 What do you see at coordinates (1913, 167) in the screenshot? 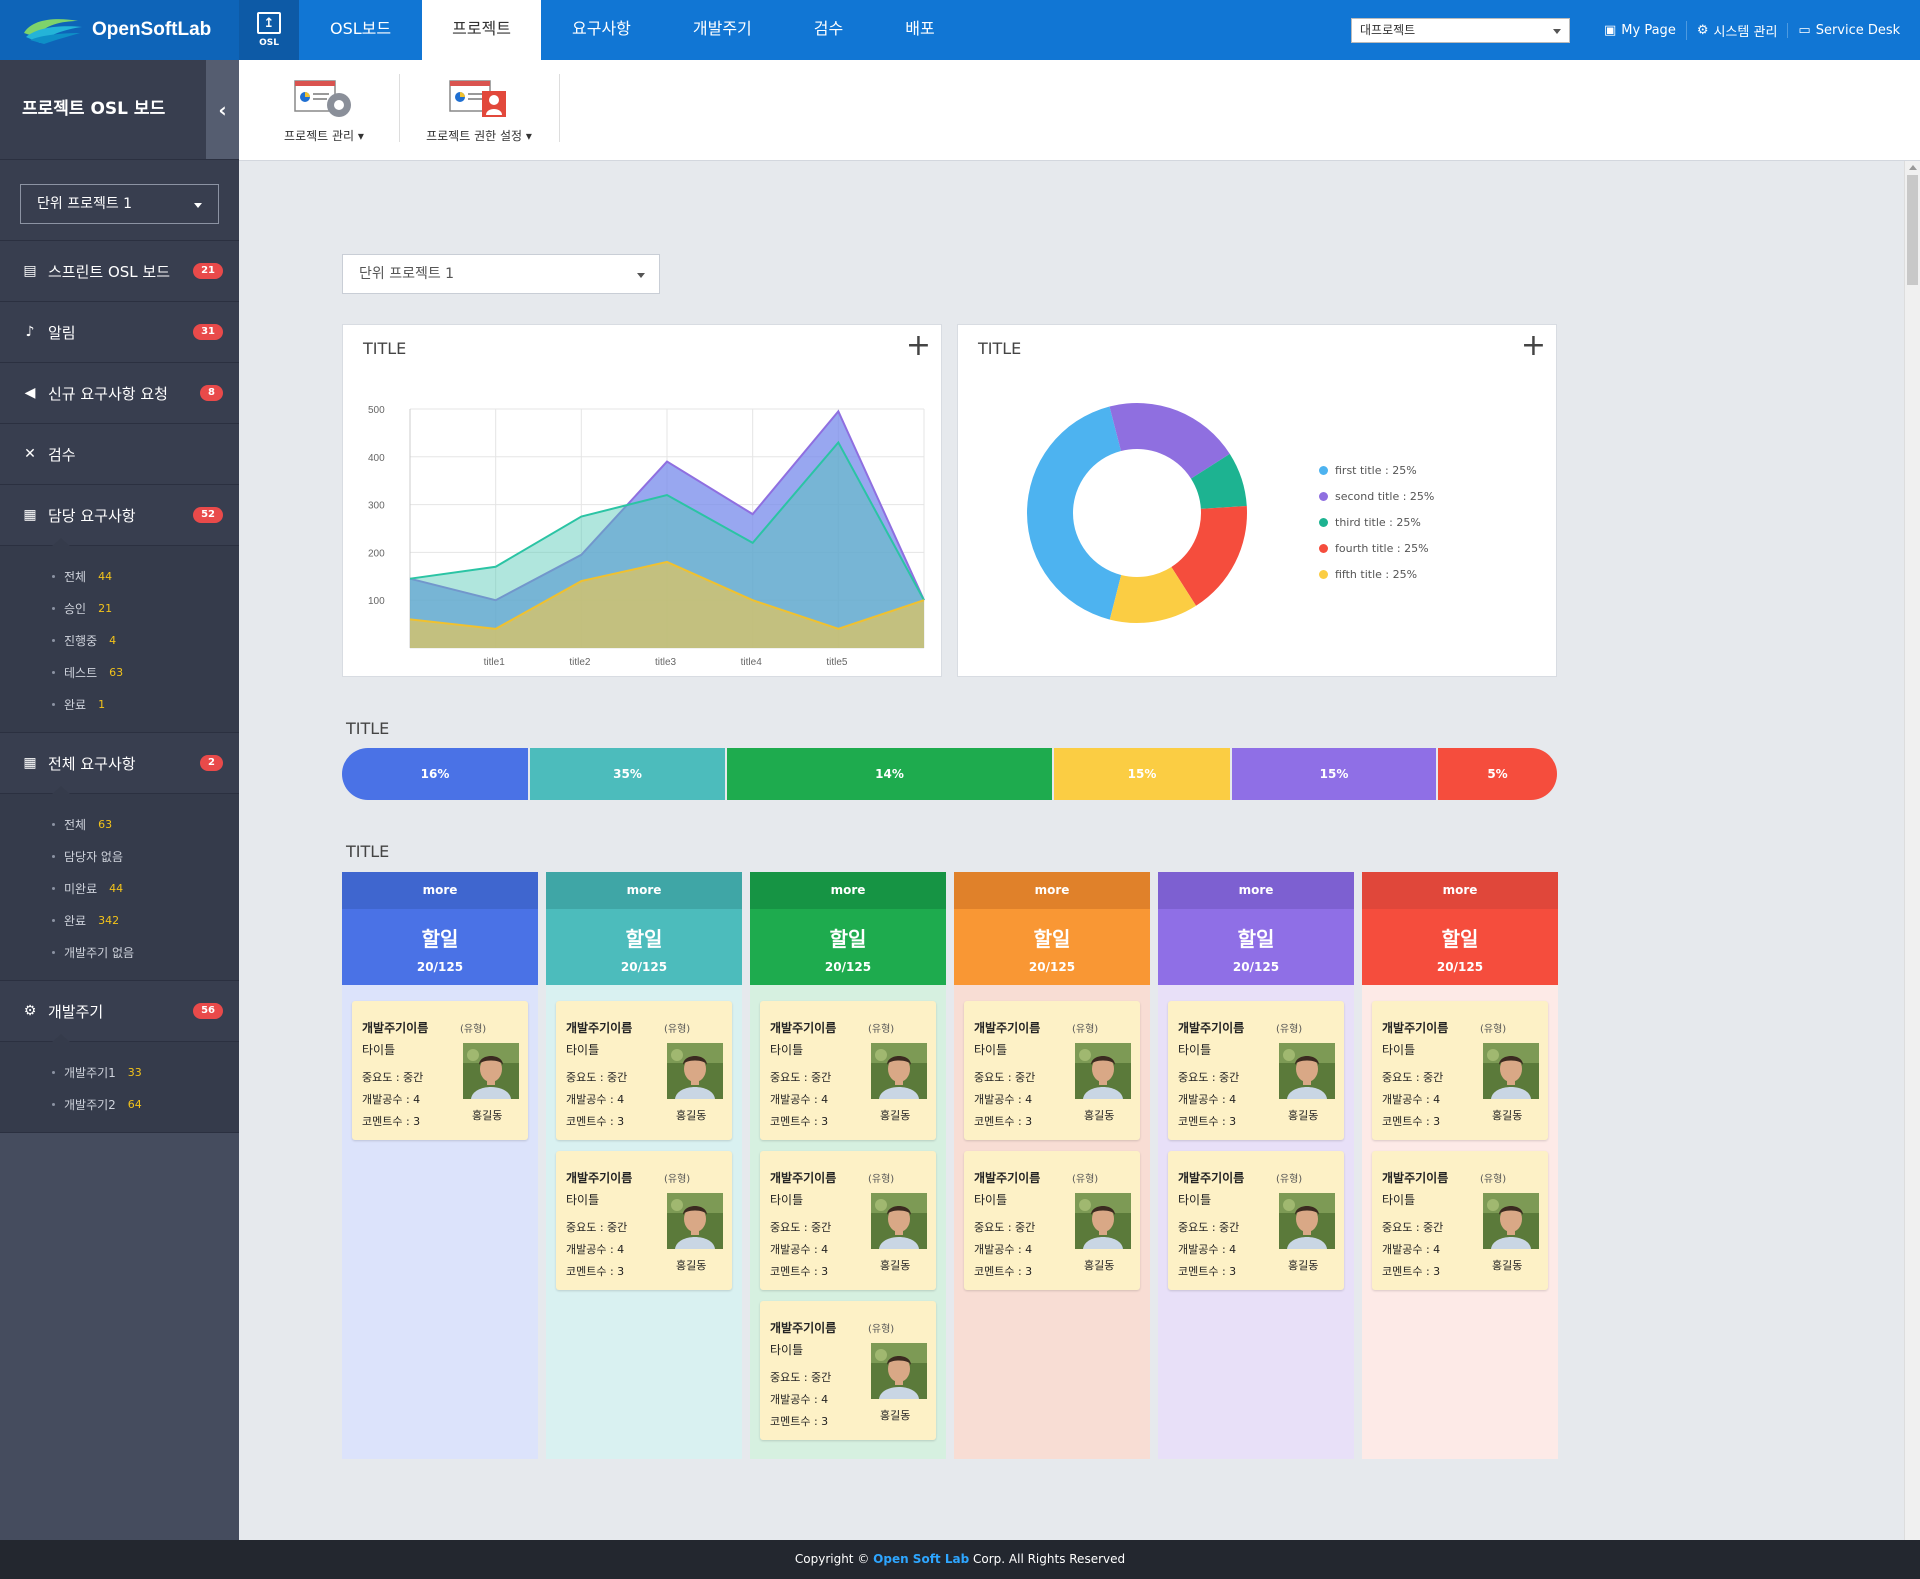
I see `scroll-up-icon` at bounding box center [1913, 167].